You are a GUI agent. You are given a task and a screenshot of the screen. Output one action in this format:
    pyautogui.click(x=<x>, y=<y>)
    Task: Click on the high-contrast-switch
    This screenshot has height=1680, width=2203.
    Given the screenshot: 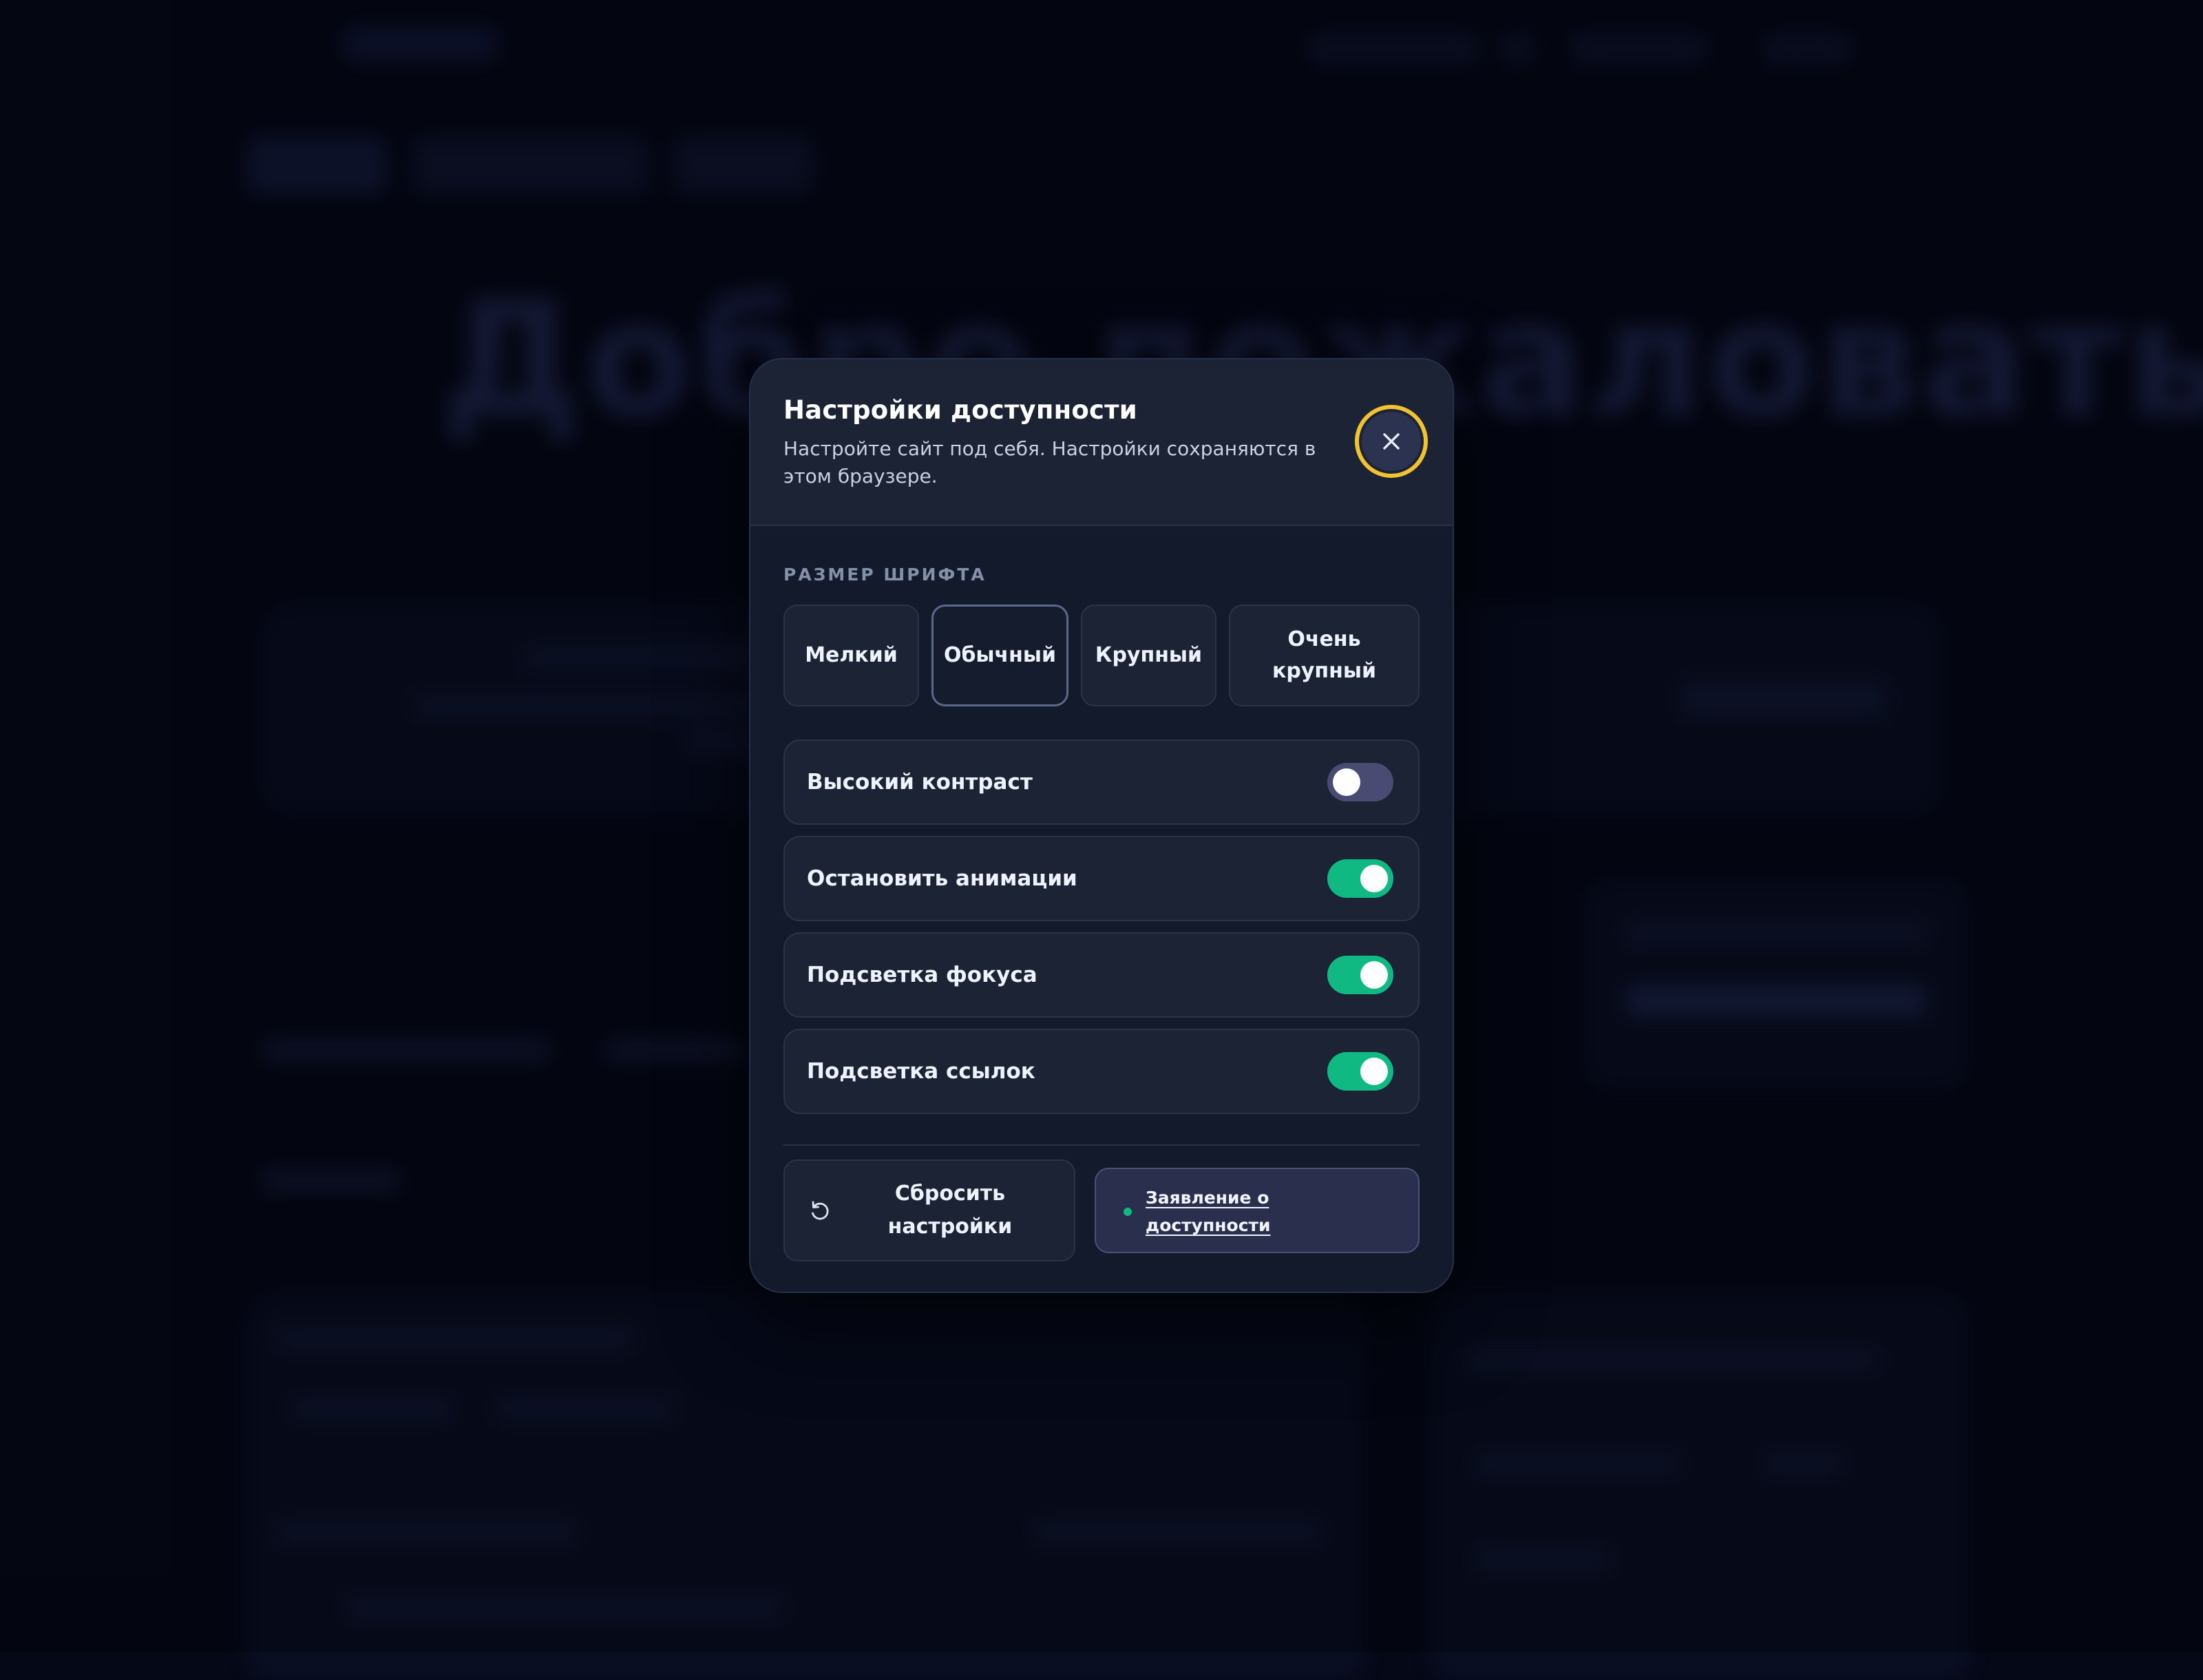 What is the action you would take?
    pyautogui.click(x=1360, y=782)
    